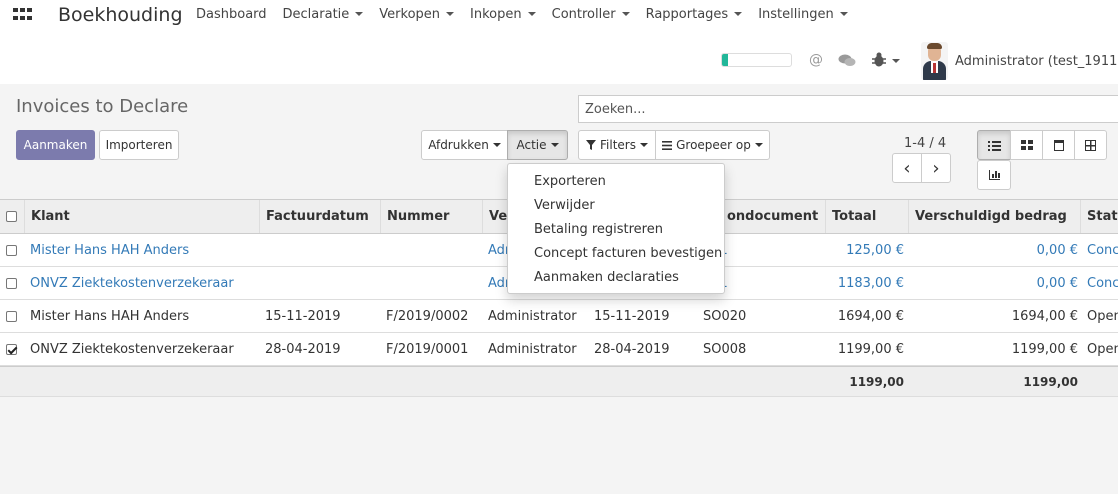  I want to click on cell-brondoc: SO008, so click(725, 349).